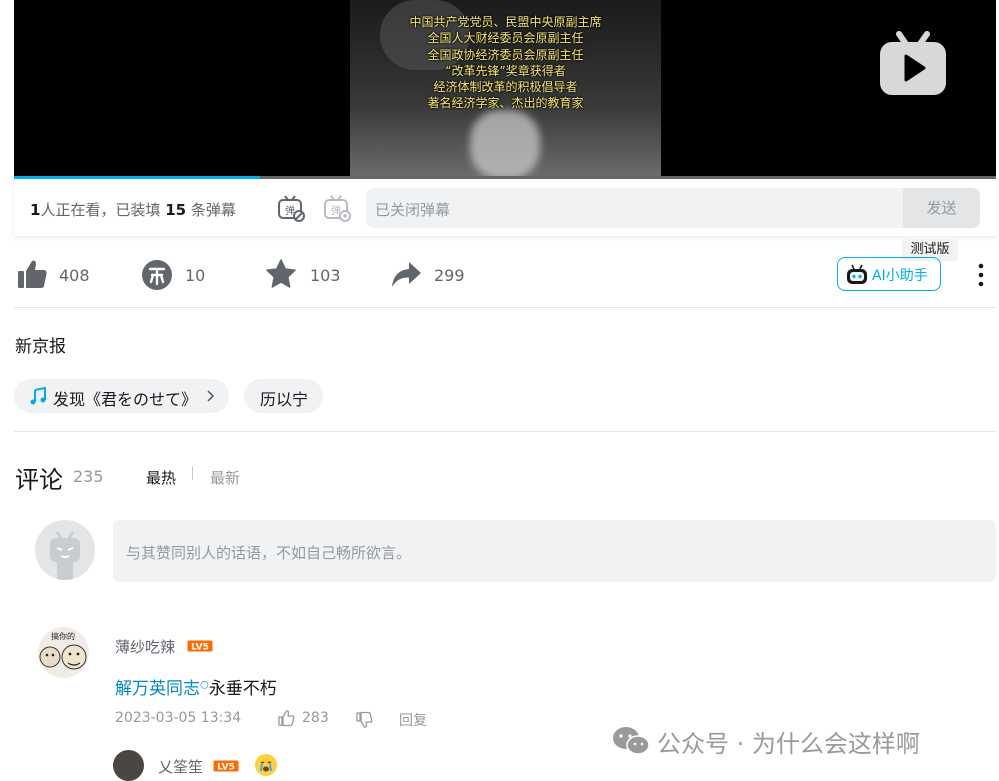 This screenshot has height=781, width=999. Describe the element at coordinates (35, 210) in the screenshot. I see `viewer-count: 1` at that location.